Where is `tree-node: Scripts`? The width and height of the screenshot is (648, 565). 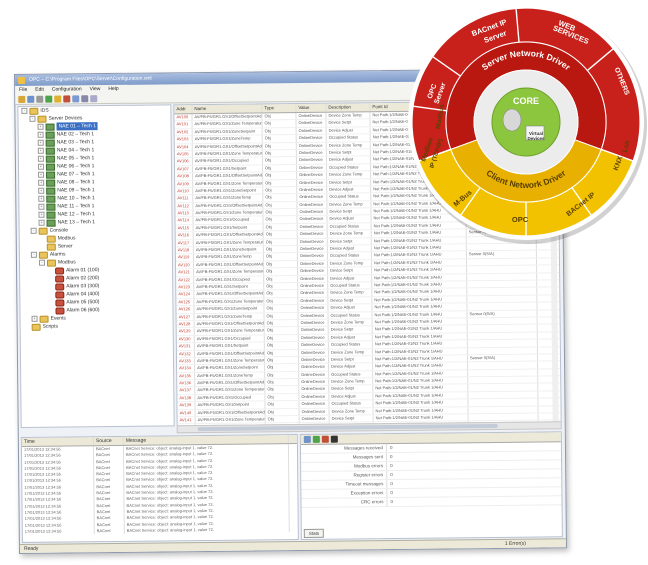 tree-node: Scripts is located at coordinates (97, 326).